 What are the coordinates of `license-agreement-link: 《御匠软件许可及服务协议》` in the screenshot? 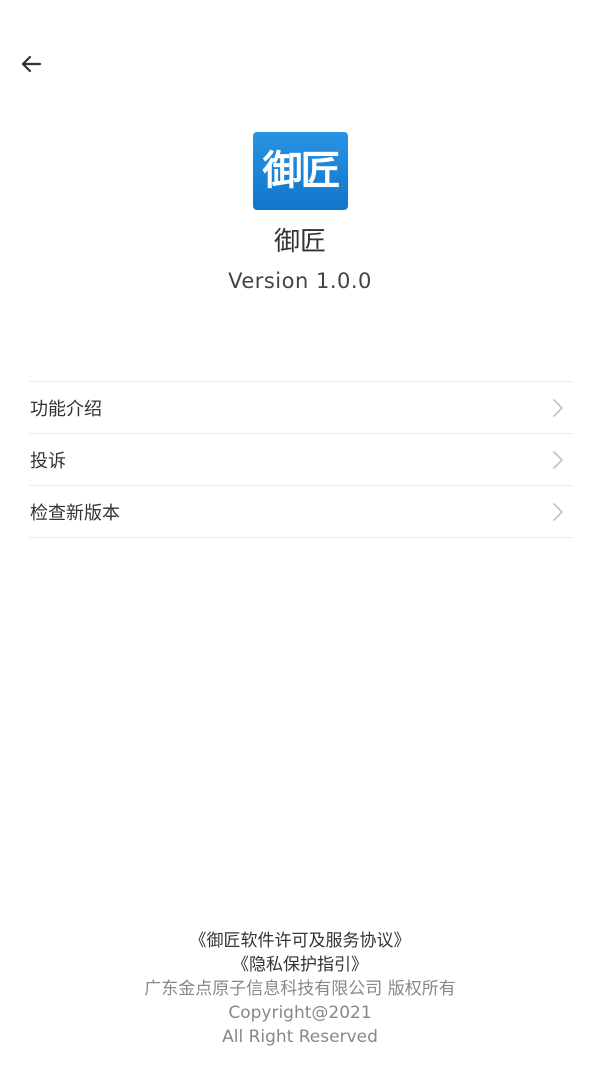 It's located at (300, 941).